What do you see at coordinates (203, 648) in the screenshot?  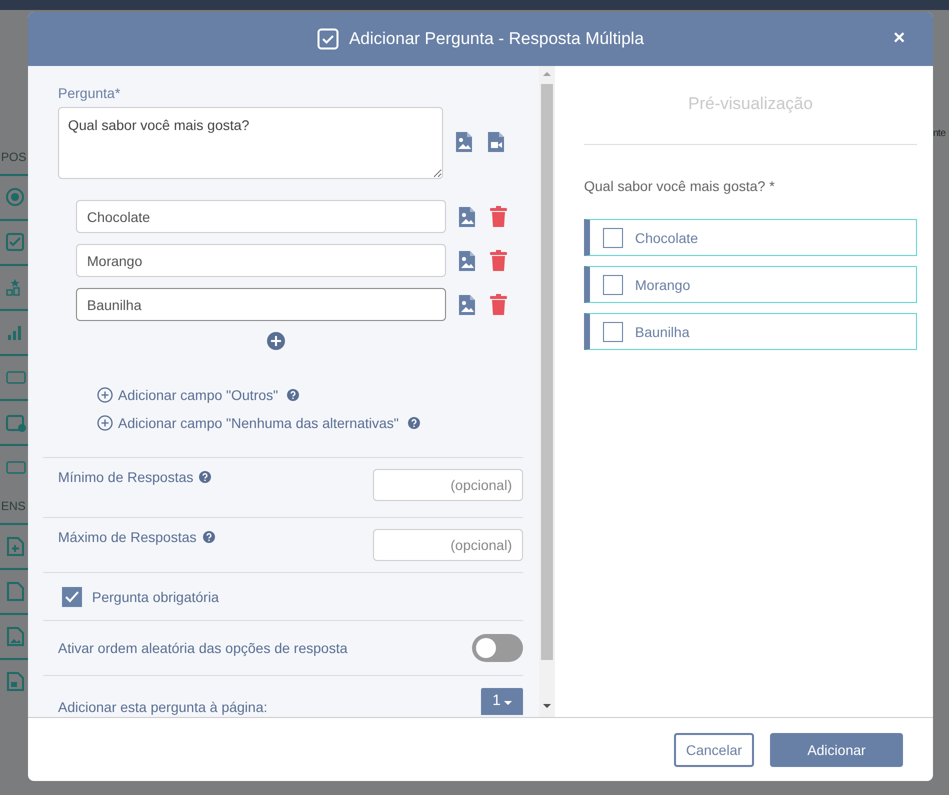 I see `setting-label: Ativar ordem aleatória das opções de resposta` at bounding box center [203, 648].